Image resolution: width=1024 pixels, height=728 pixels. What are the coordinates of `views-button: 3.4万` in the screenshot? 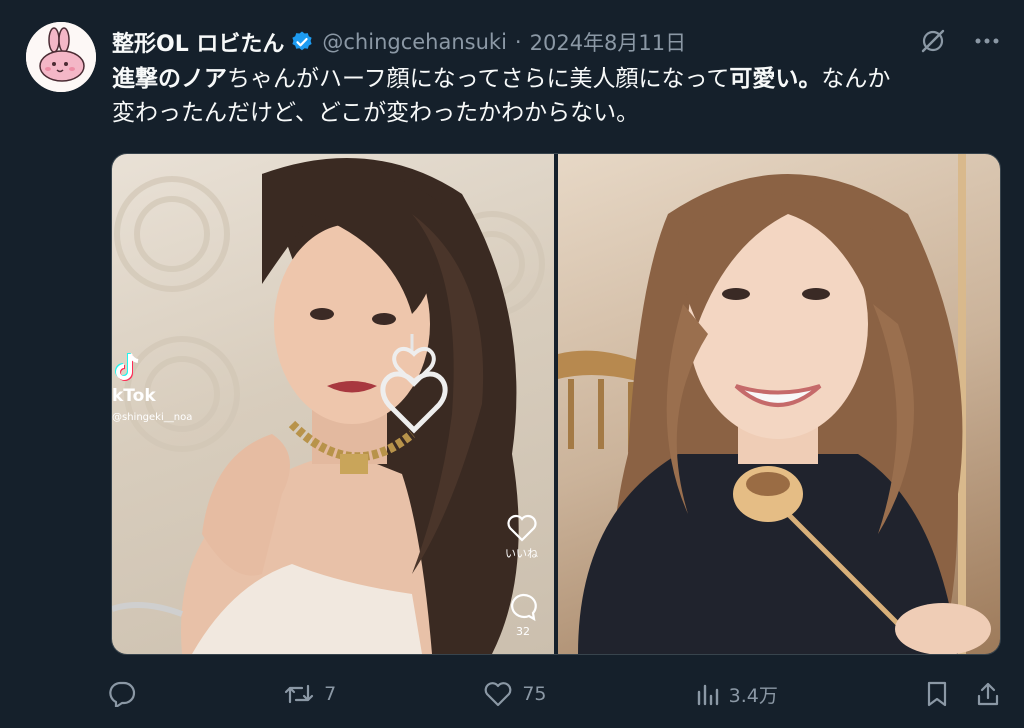 It's located at (736, 694).